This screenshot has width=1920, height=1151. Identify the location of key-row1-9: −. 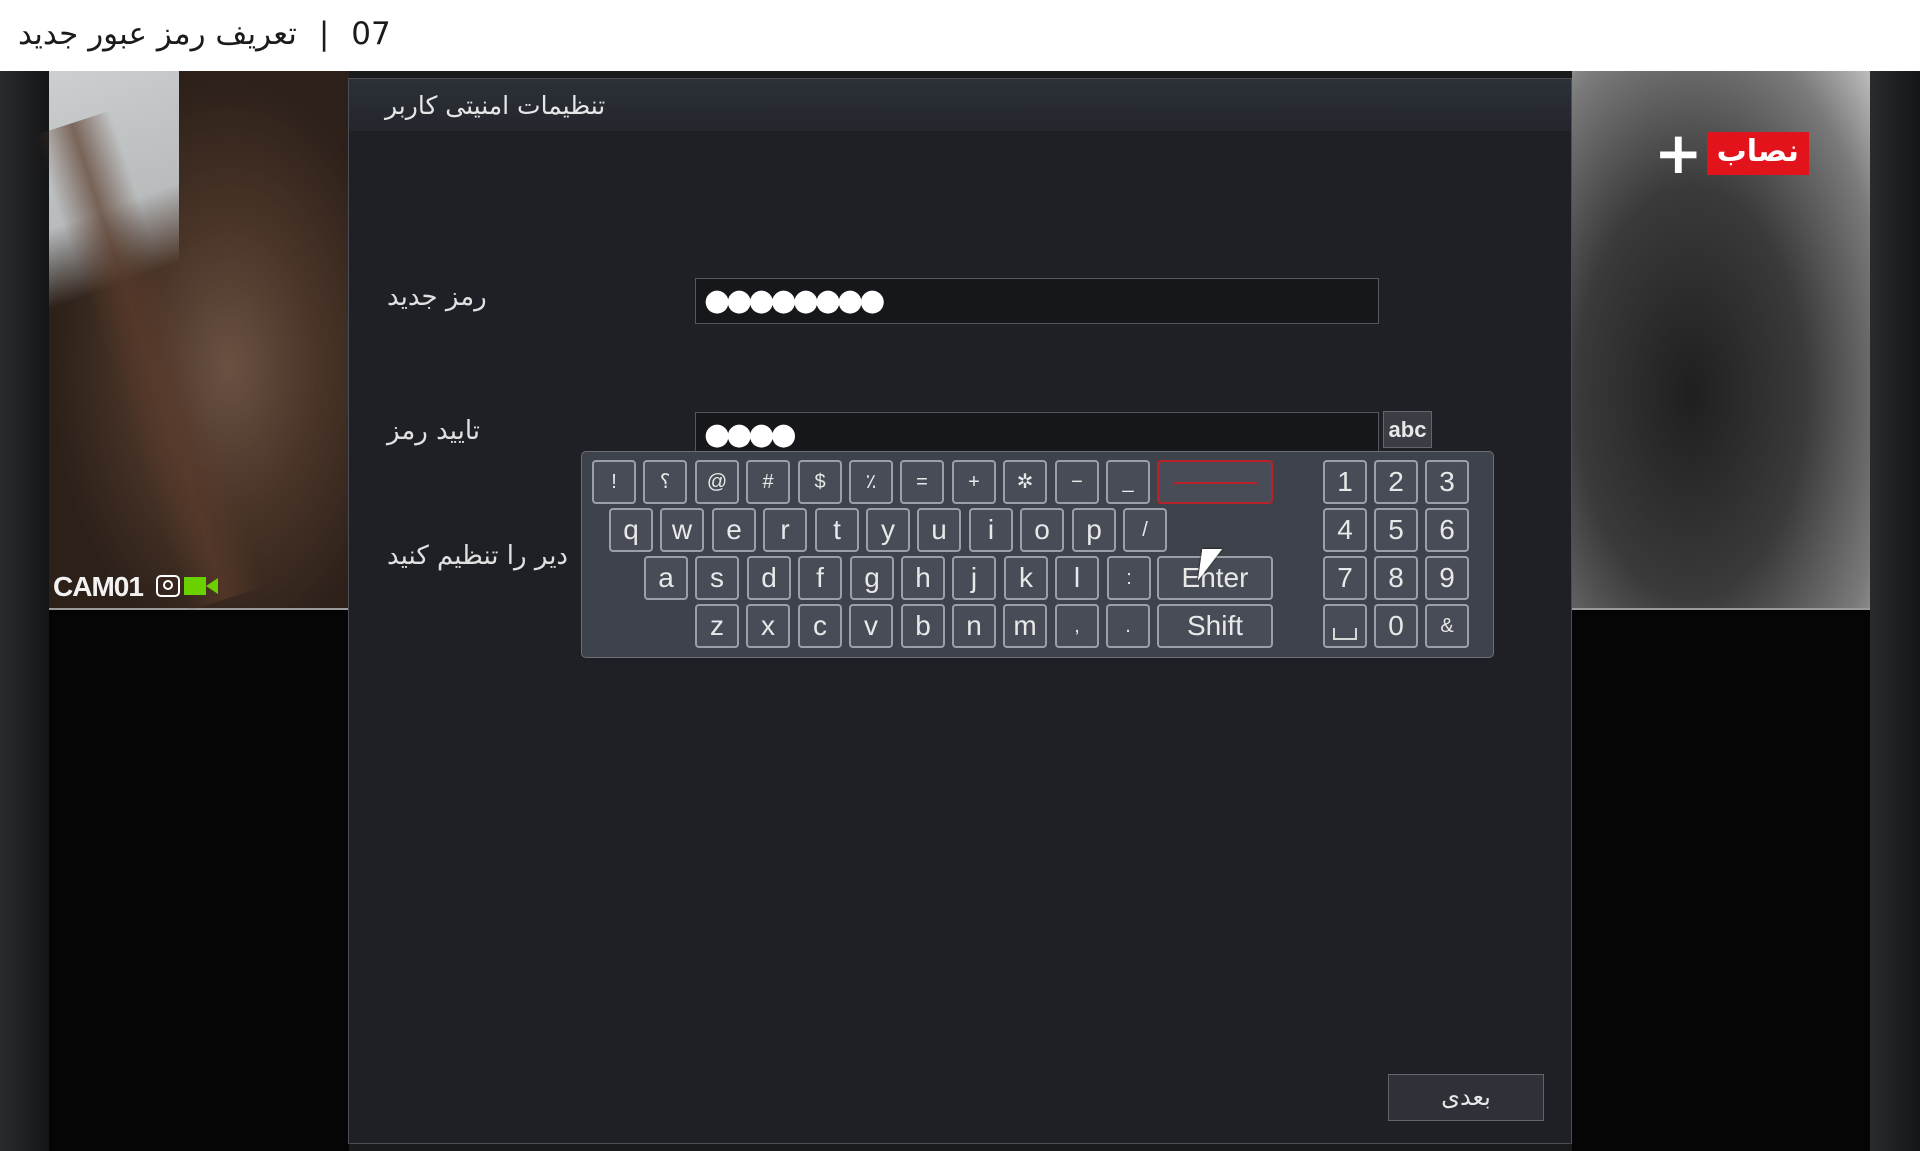
(1077, 482).